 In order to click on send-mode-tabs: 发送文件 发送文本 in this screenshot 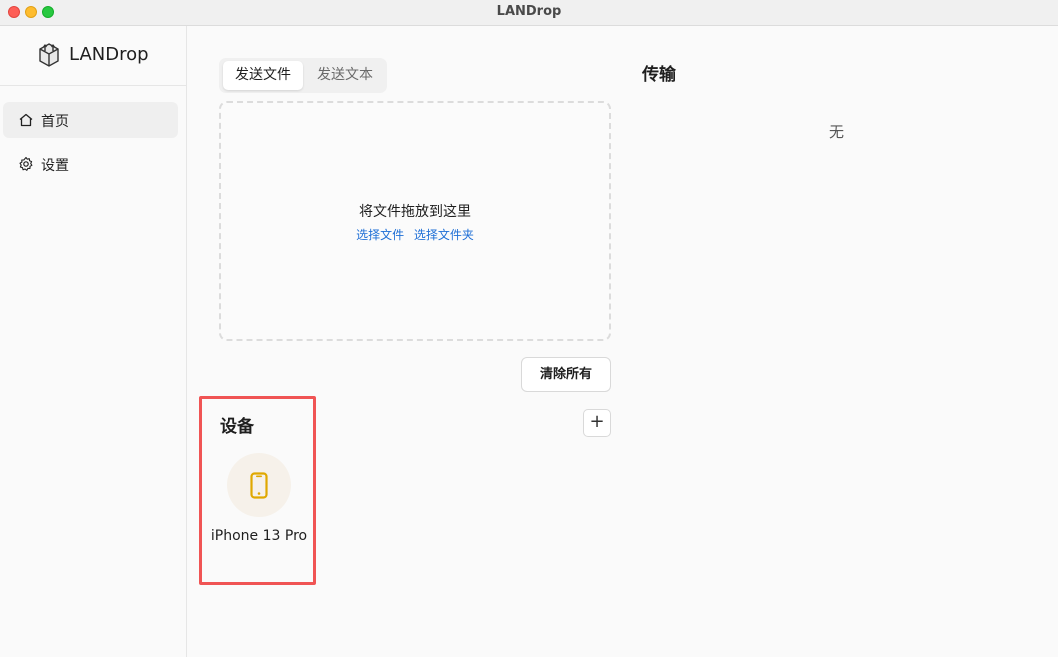, I will do `click(303, 75)`.